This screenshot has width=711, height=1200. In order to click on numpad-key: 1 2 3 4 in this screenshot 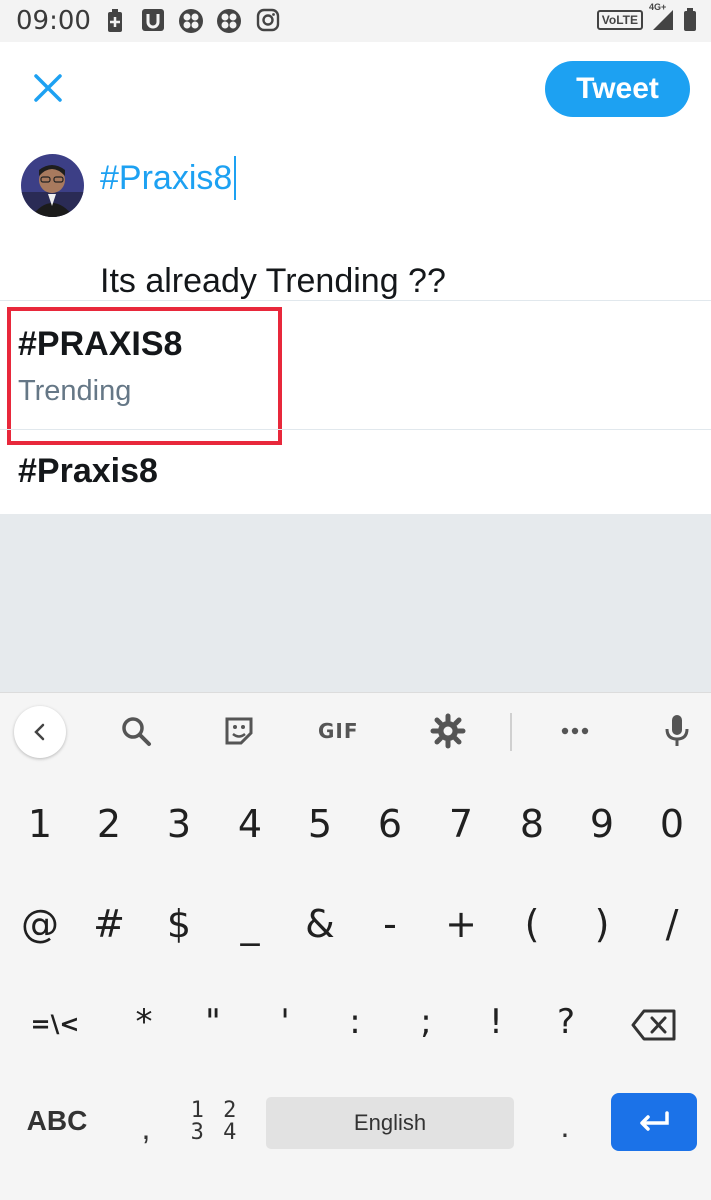, I will do `click(215, 1122)`.